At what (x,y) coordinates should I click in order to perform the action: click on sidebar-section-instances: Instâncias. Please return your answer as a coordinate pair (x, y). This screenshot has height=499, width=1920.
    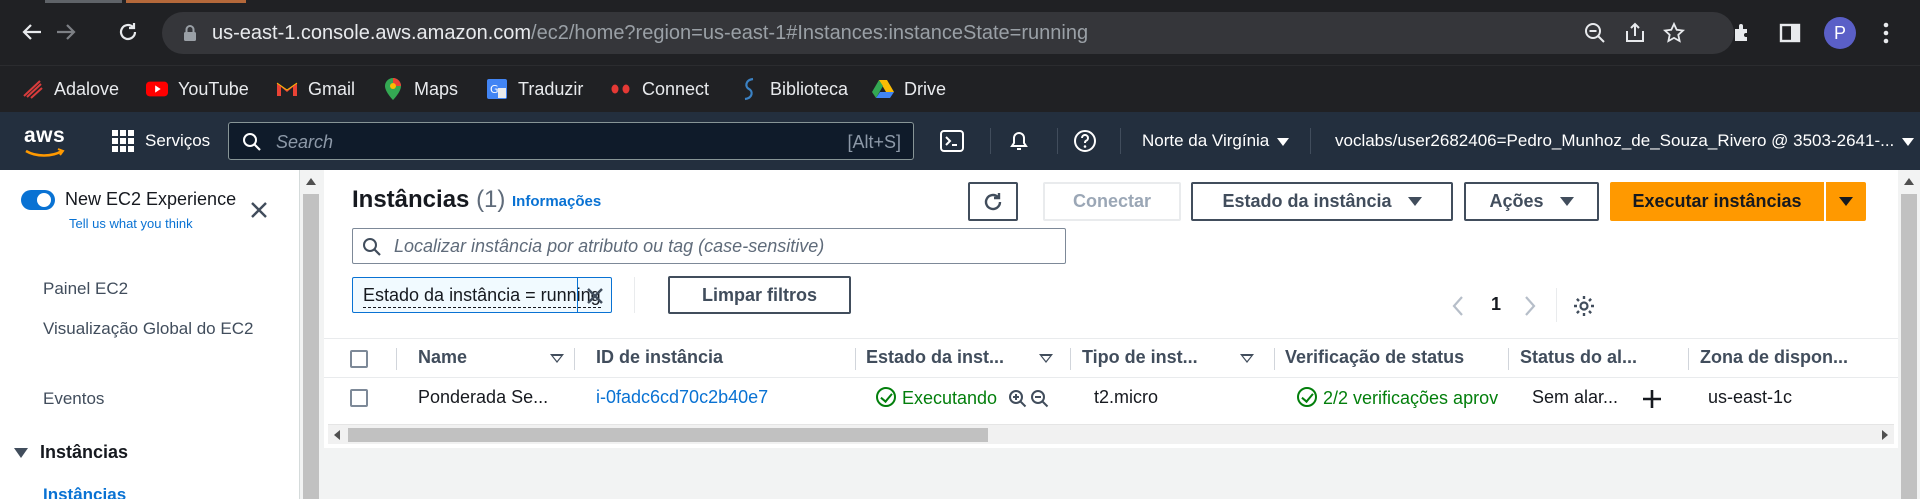
    Looking at the image, I should click on (71, 452).